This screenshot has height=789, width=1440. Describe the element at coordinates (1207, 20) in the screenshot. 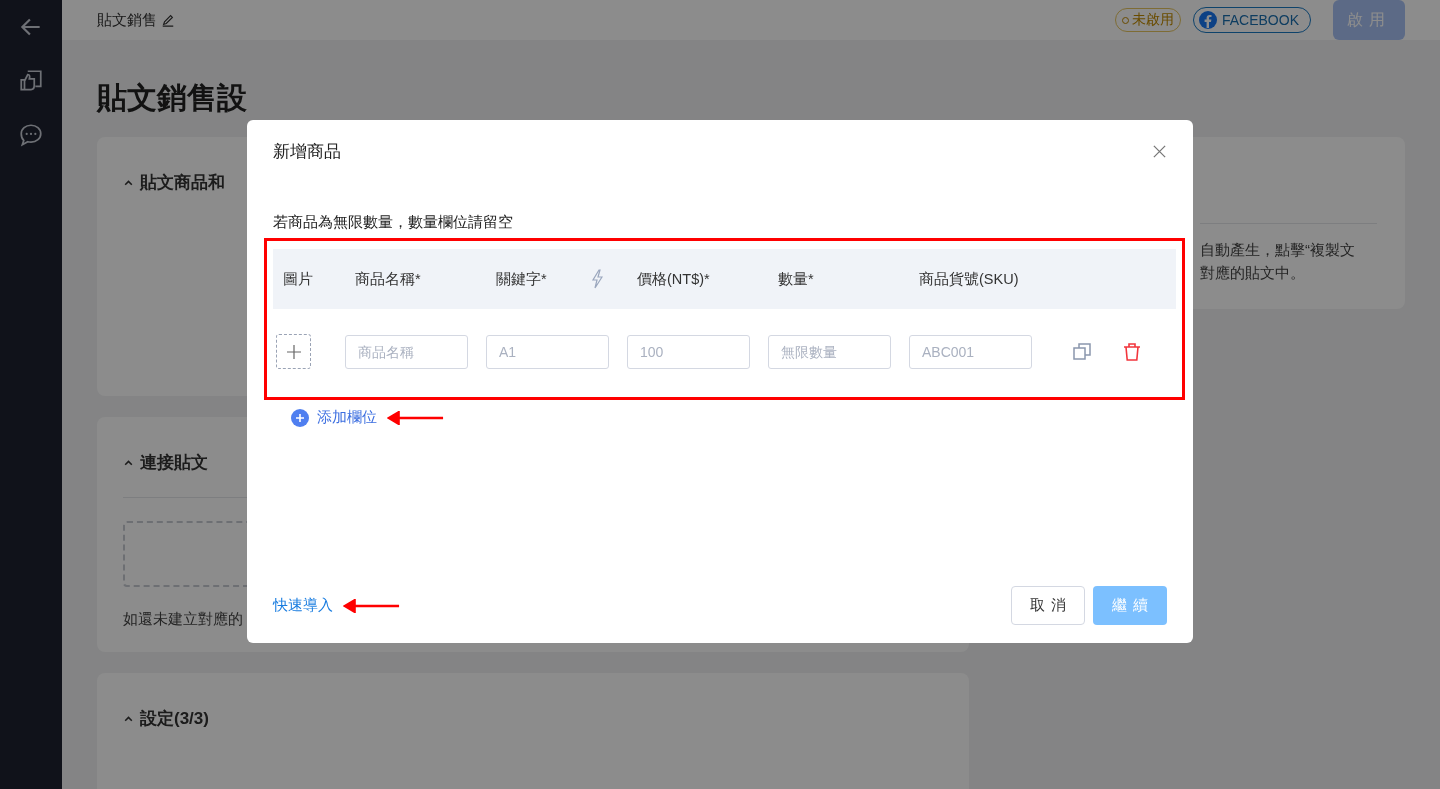

I see `facebook-icon` at that location.